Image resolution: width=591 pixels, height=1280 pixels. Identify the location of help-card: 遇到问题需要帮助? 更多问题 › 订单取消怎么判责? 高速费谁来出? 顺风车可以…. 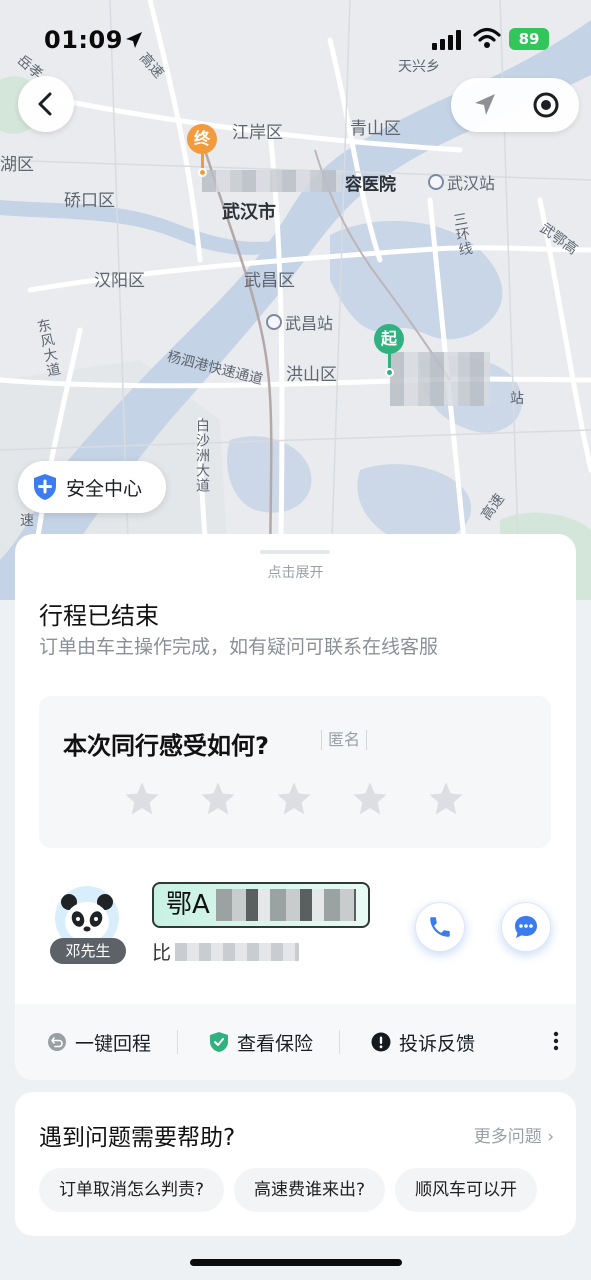
(295, 1164).